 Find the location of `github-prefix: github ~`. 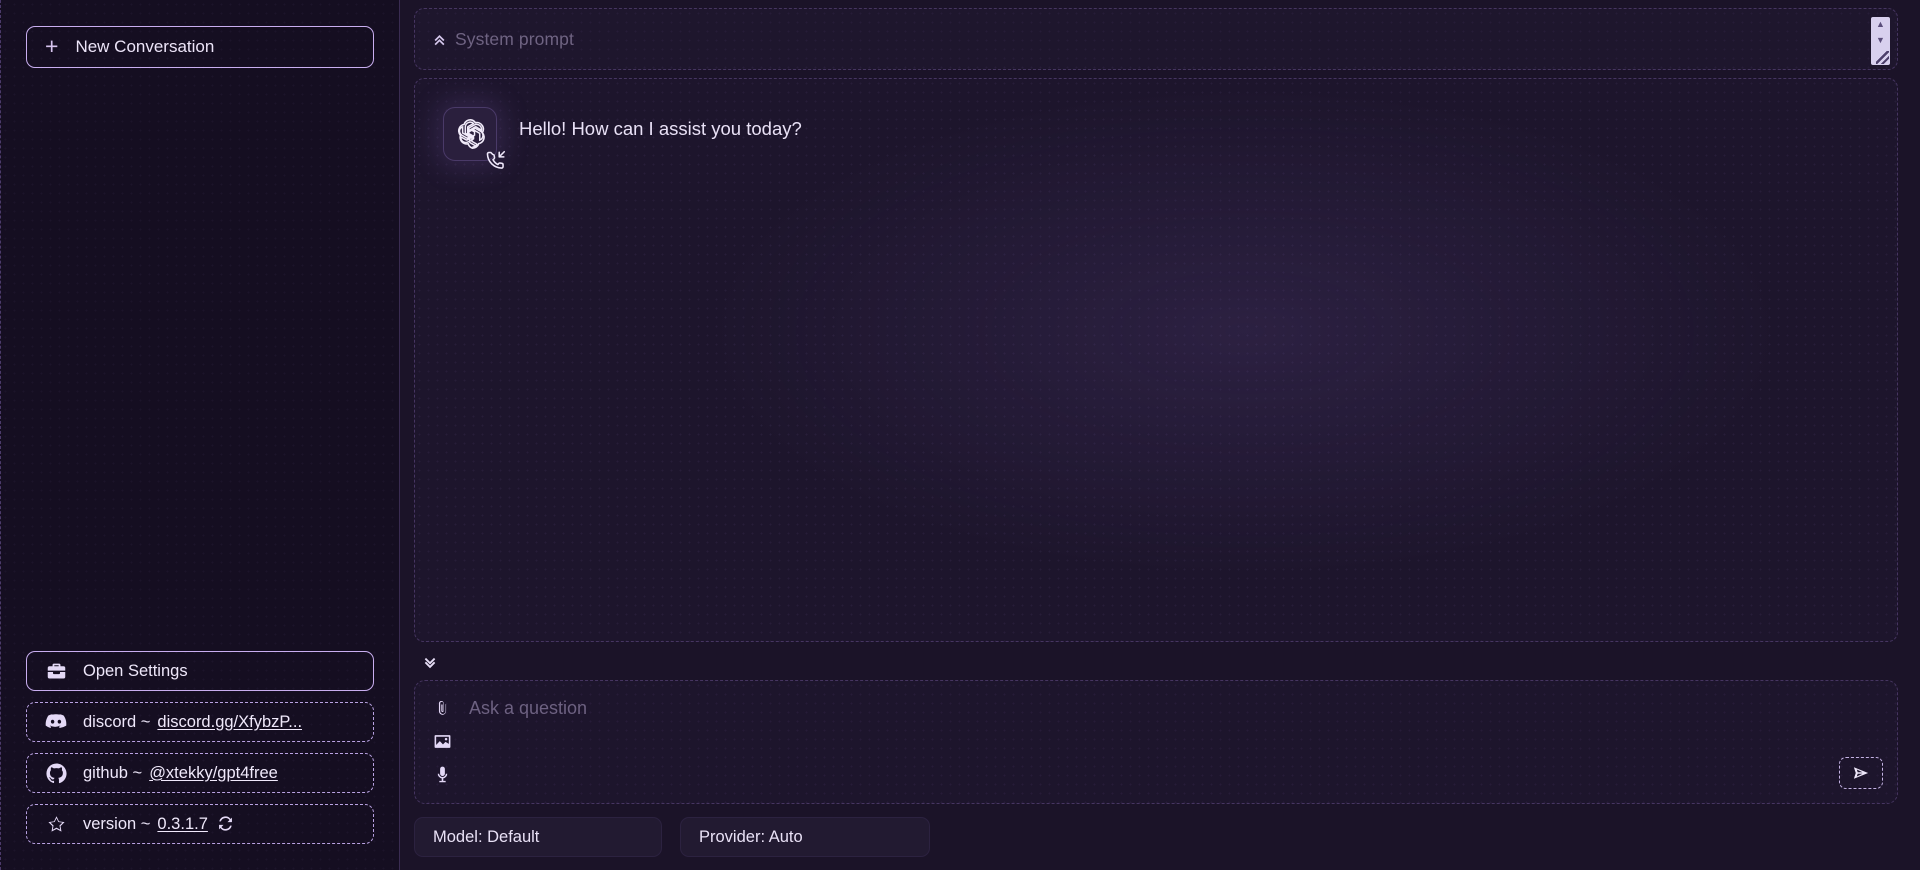

github-prefix: github ~ is located at coordinates (113, 772).